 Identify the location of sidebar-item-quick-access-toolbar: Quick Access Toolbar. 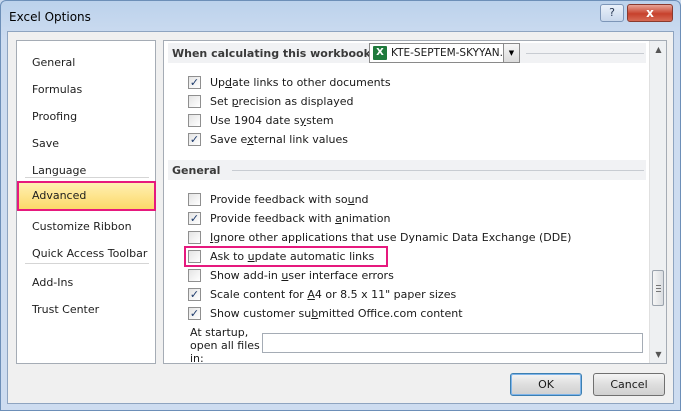
(86, 254).